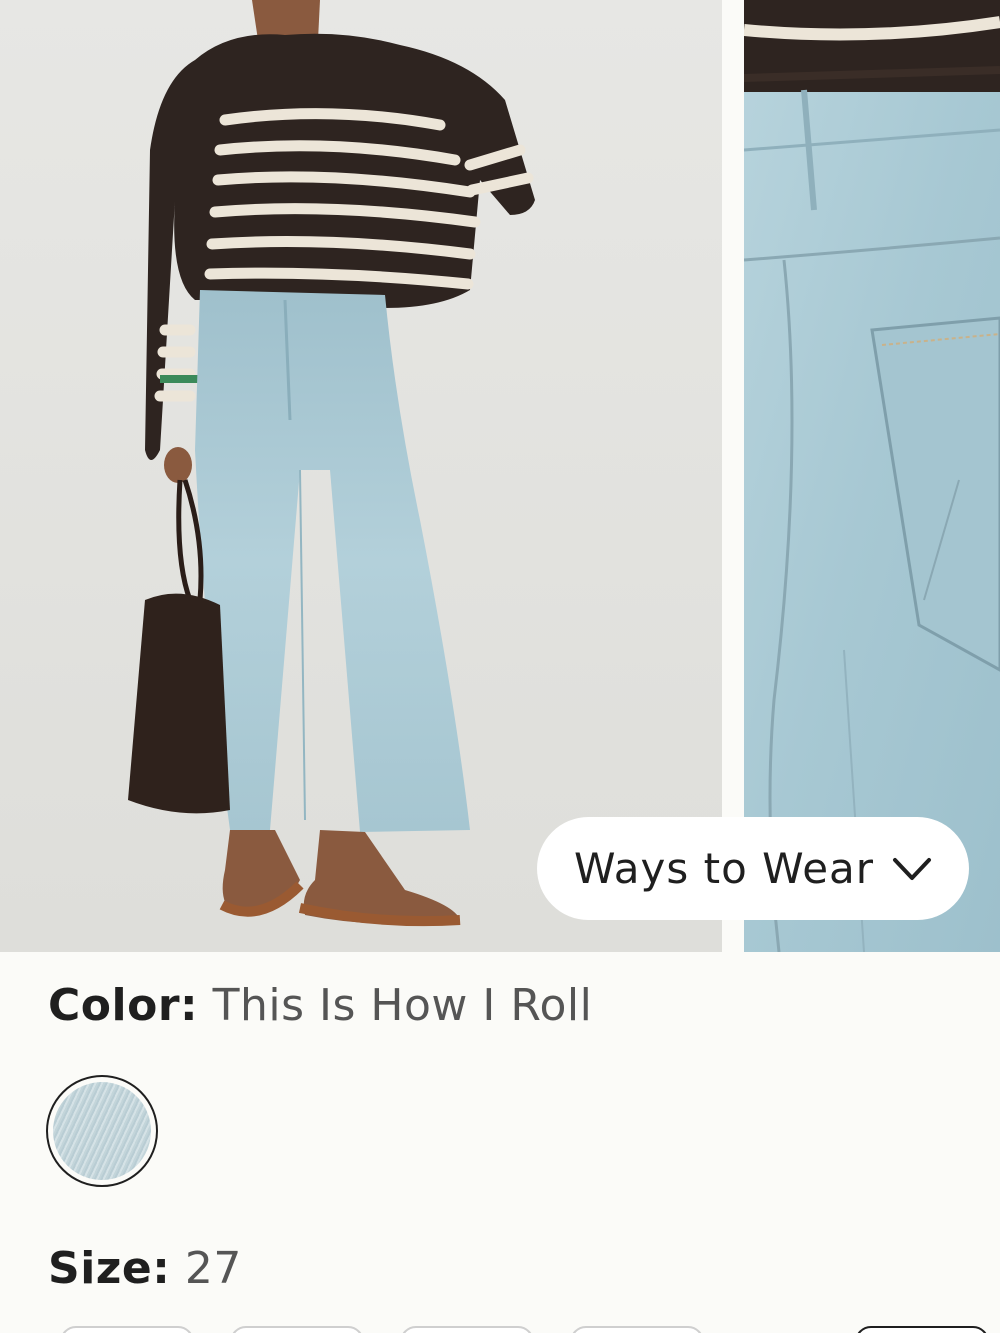 Image resolution: width=1000 pixels, height=1333 pixels. I want to click on chevron-down-icon, so click(912, 868).